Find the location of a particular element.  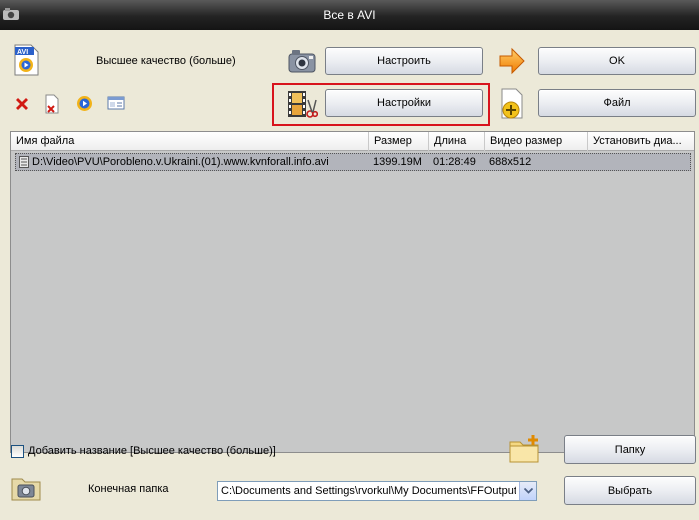

arrow-right-icon is located at coordinates (512, 61).